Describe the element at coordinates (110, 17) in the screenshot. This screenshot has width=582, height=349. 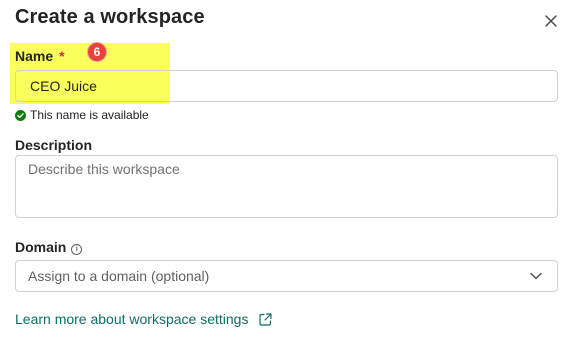
I see `dialog-title: Create a workspace` at that location.